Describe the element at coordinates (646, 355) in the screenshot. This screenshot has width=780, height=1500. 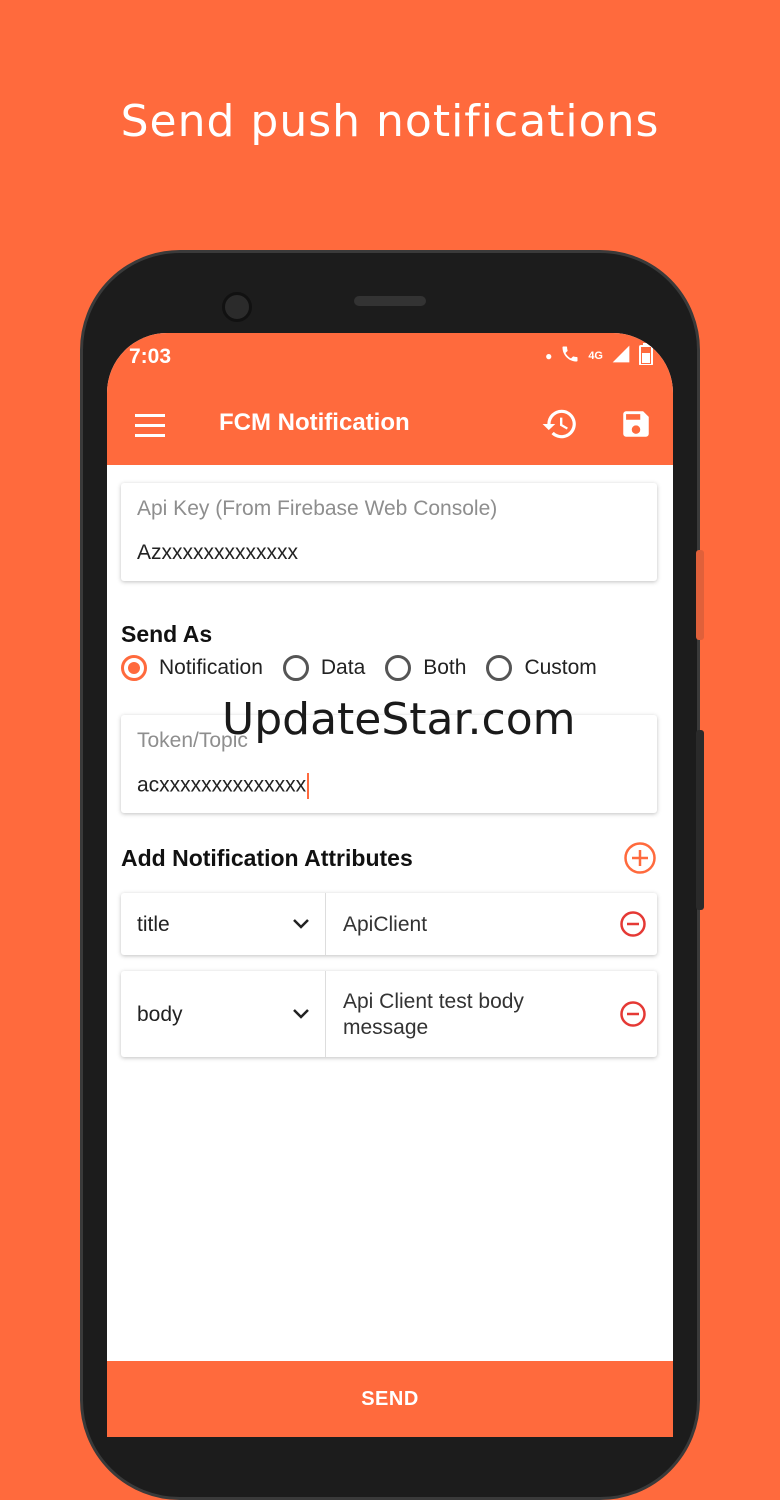
I see `battery-icon` at that location.